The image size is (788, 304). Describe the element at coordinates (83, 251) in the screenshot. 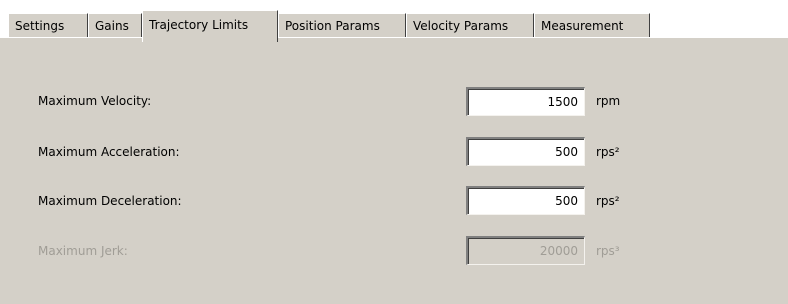

I see `maximum-jerk-label: Maximum Jerk:` at that location.